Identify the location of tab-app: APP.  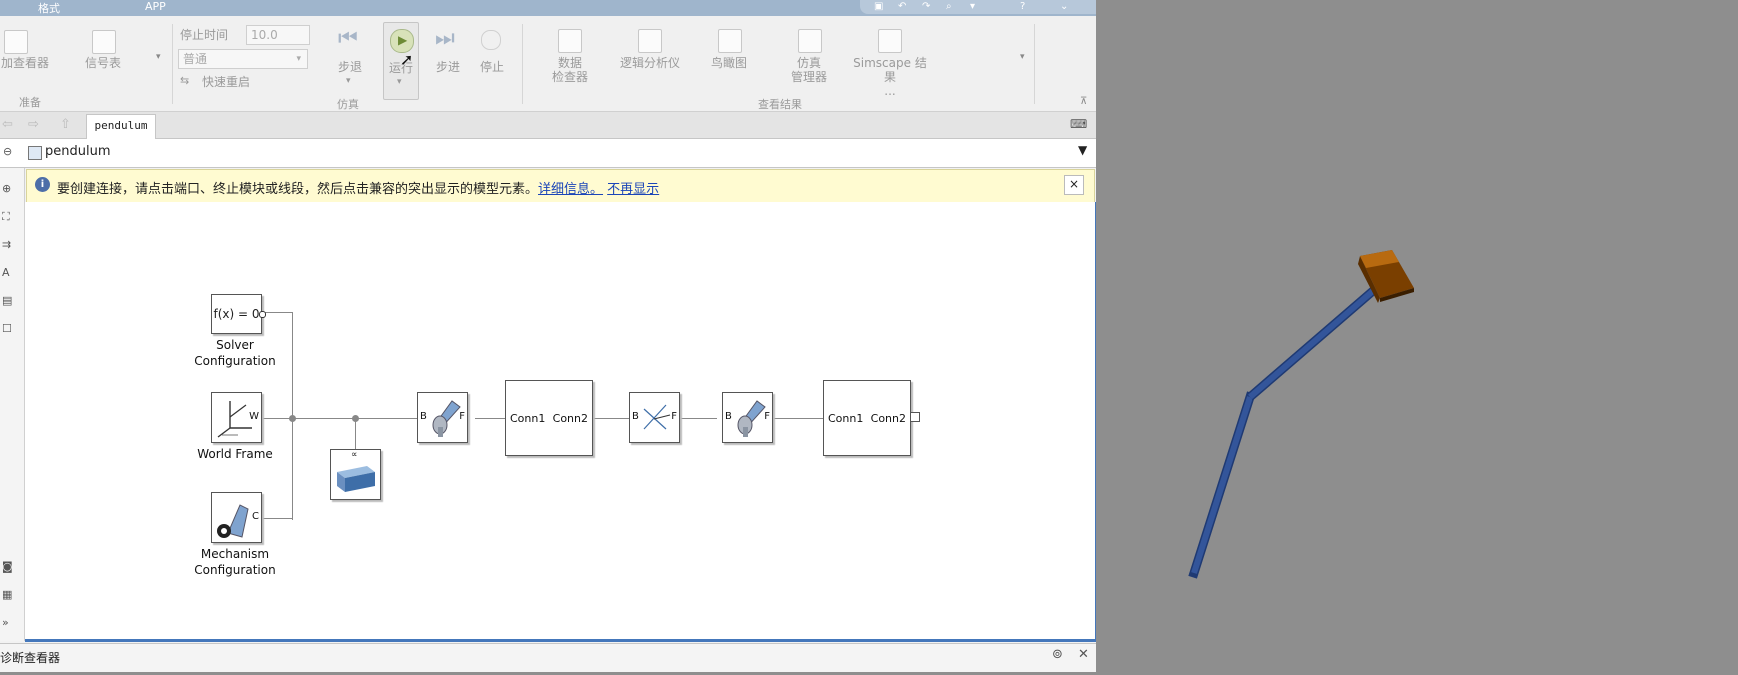
(155, 6).